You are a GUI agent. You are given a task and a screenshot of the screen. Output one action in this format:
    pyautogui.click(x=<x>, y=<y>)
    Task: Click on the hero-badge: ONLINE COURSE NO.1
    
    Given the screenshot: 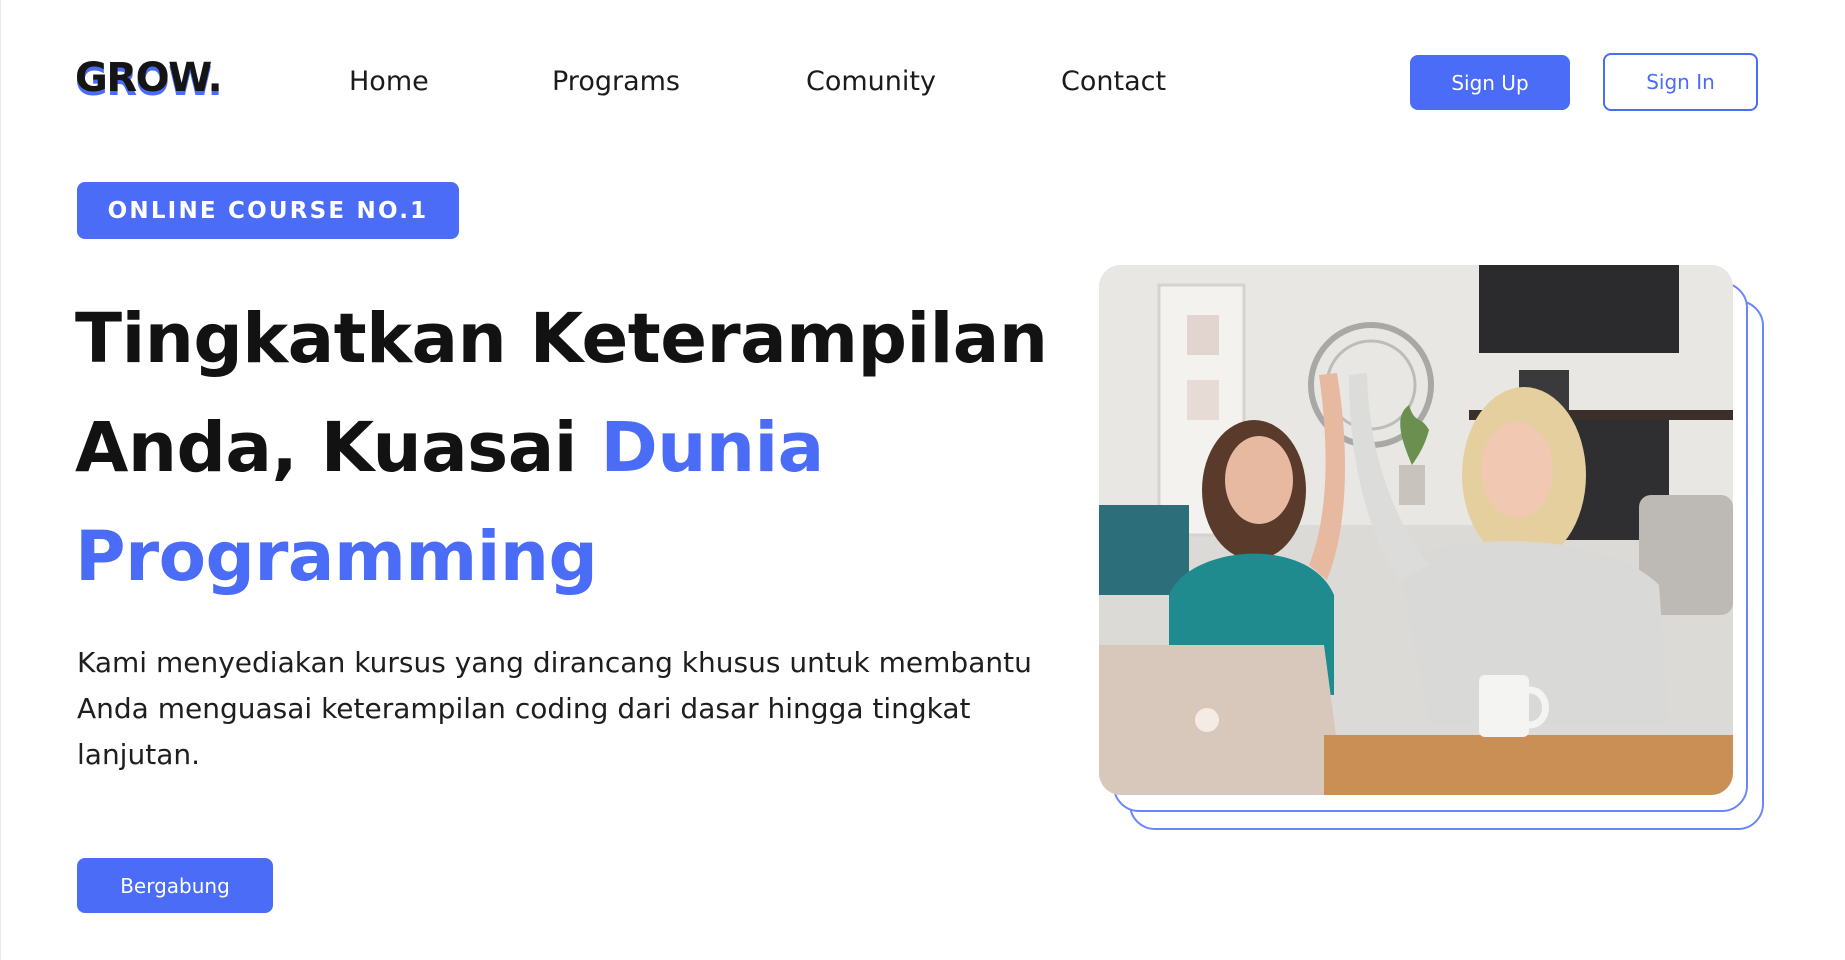 What is the action you would take?
    pyautogui.click(x=268, y=210)
    